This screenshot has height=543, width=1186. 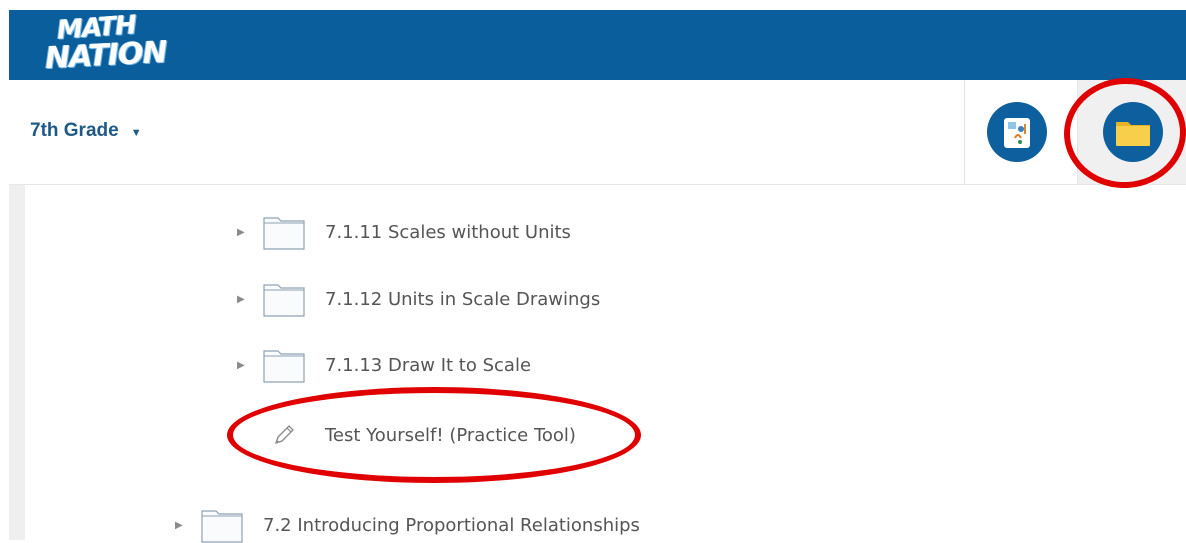 I want to click on math-nation-logo: MATH NATION, so click(x=102, y=45).